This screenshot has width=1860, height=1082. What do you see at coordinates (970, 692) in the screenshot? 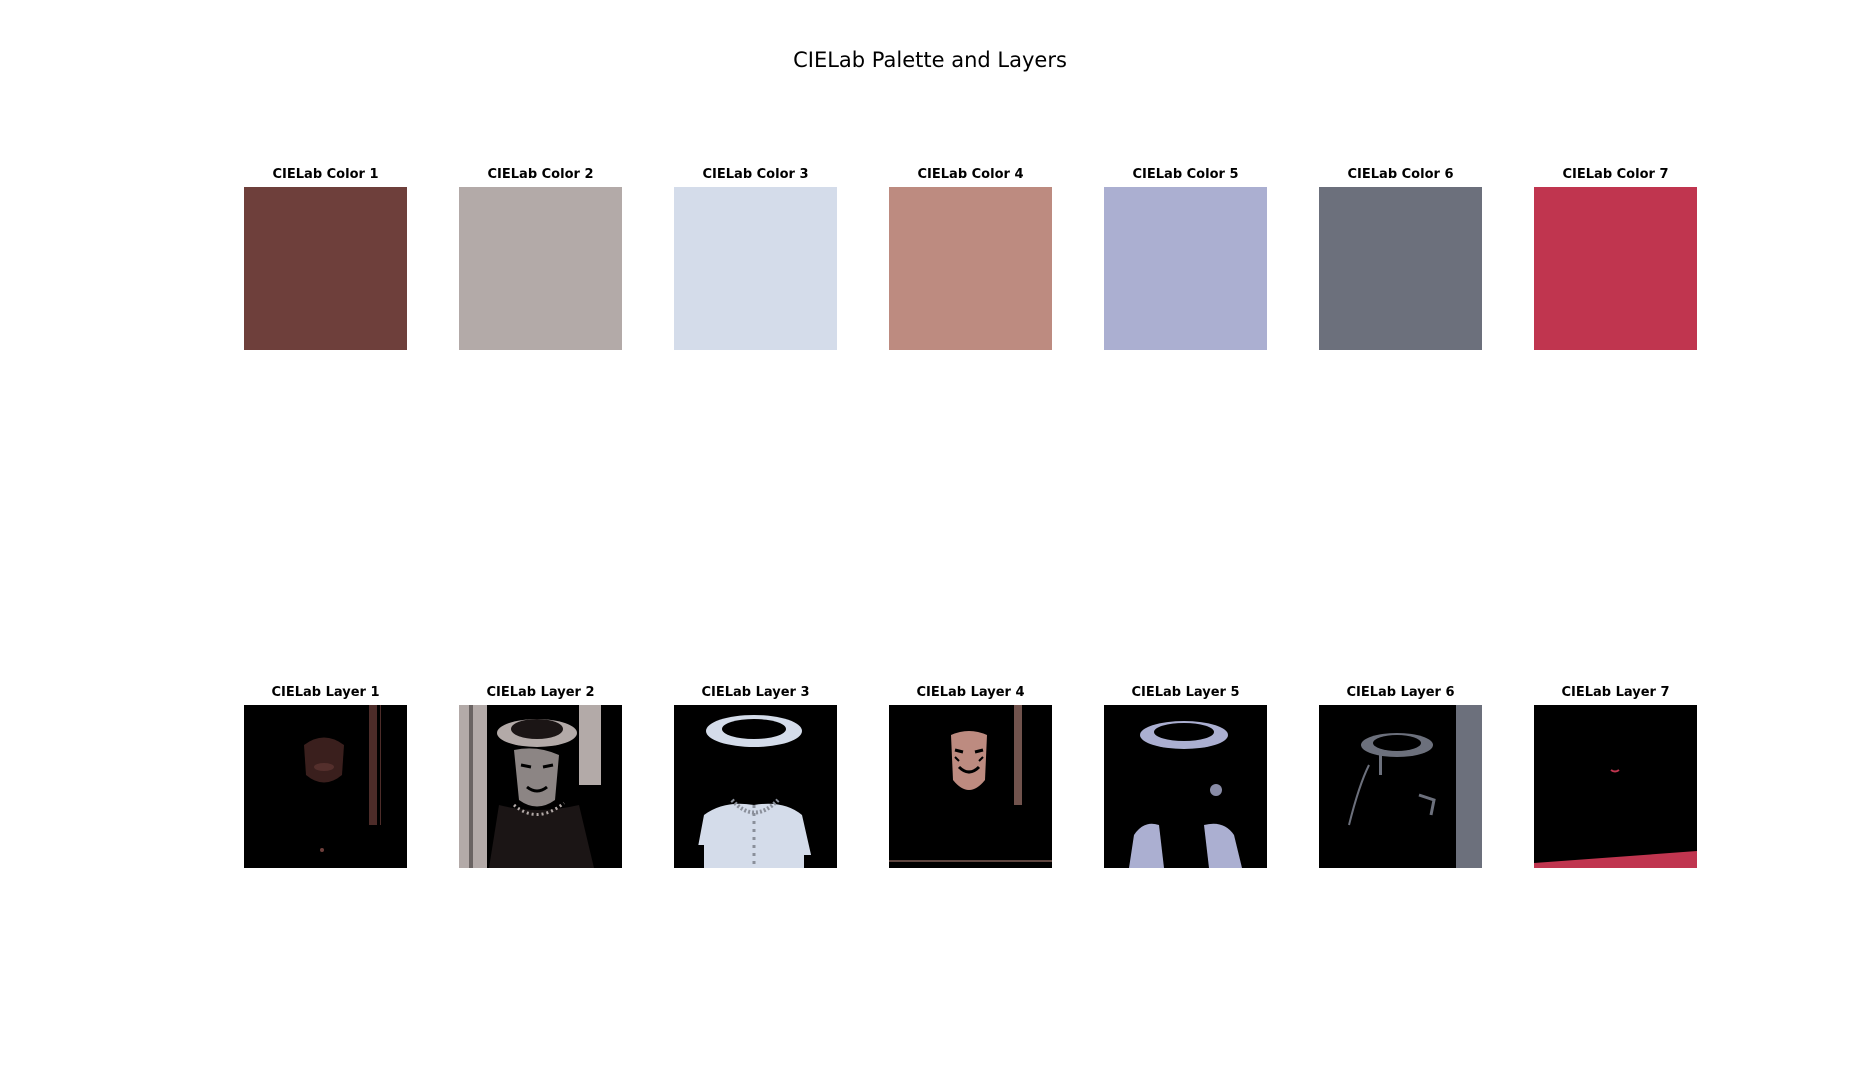
I see `layer-label: CIELab Layer 4` at bounding box center [970, 692].